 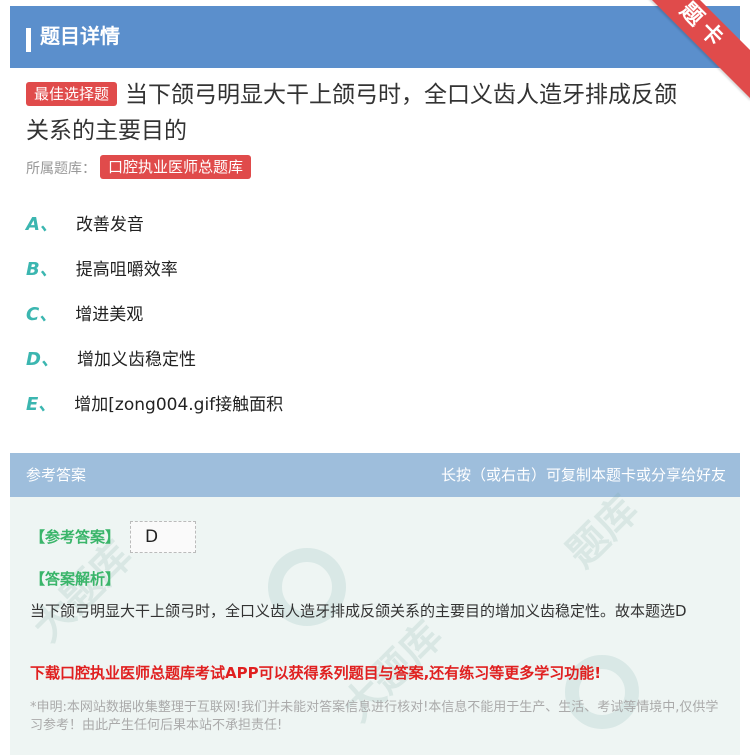 What do you see at coordinates (583, 475) in the screenshot?
I see `share-hint: 长按（或右击）可复制本题卡或分享给好友` at bounding box center [583, 475].